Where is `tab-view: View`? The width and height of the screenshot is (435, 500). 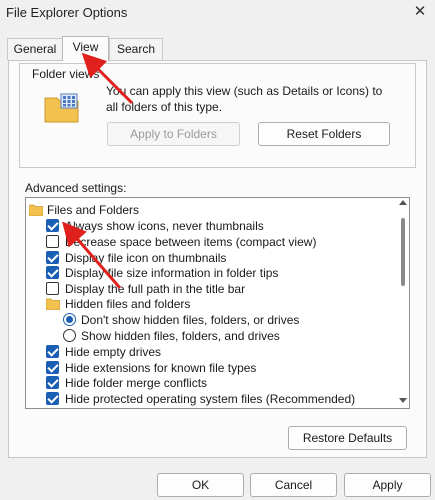
tab-view: View is located at coordinates (85, 48).